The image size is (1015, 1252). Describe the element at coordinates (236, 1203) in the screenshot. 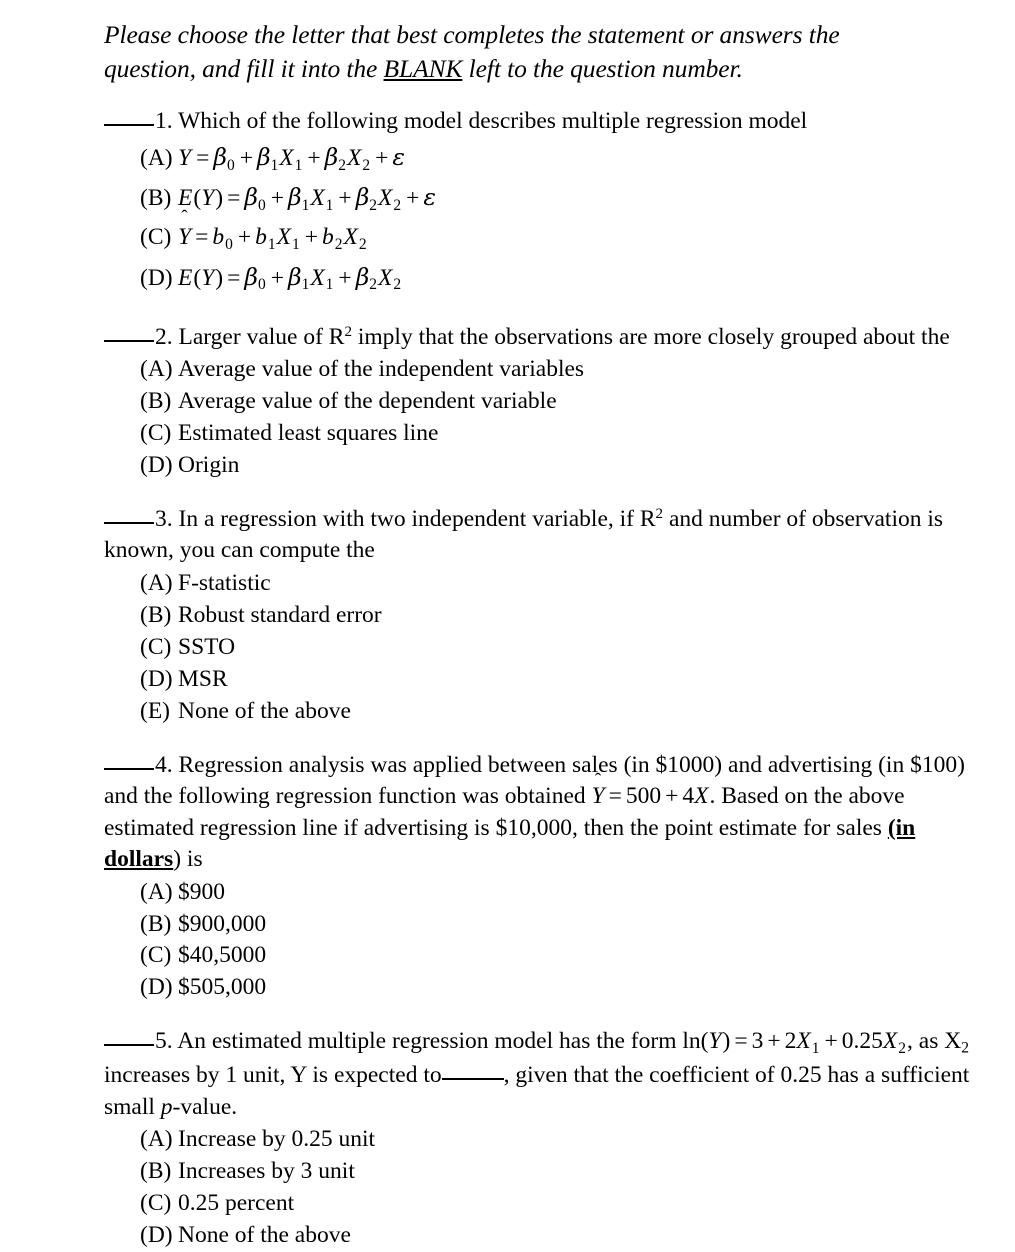

I see `option-5c-text: 0.25 percent` at that location.